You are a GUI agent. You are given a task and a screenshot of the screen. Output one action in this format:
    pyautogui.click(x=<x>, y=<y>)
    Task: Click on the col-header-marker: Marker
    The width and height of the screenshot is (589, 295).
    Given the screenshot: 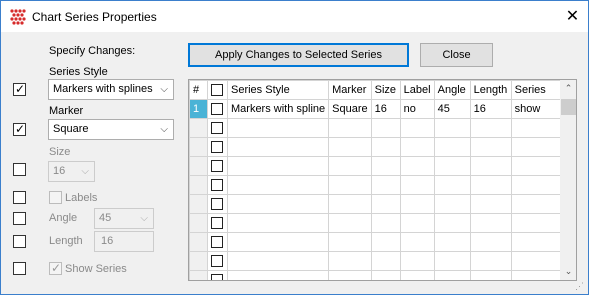 What is the action you would take?
    pyautogui.click(x=350, y=90)
    